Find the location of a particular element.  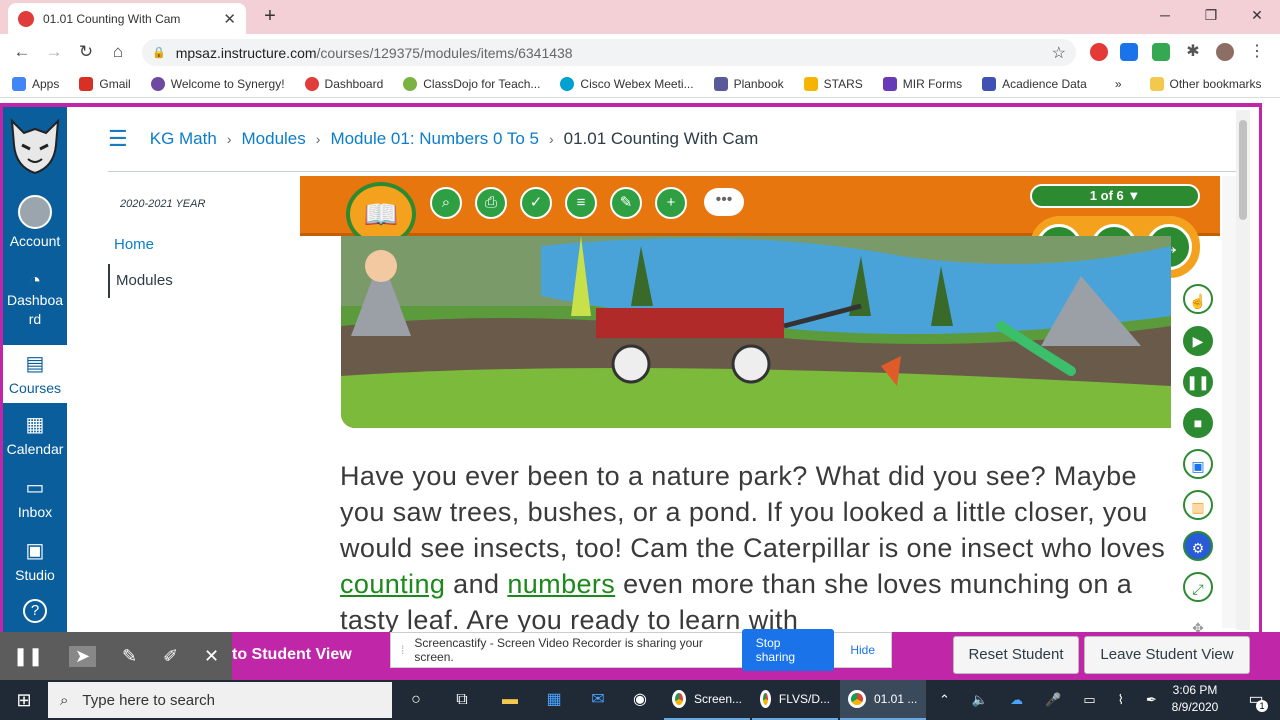

leave-student-view-button: Leave Student View is located at coordinates (1167, 655).